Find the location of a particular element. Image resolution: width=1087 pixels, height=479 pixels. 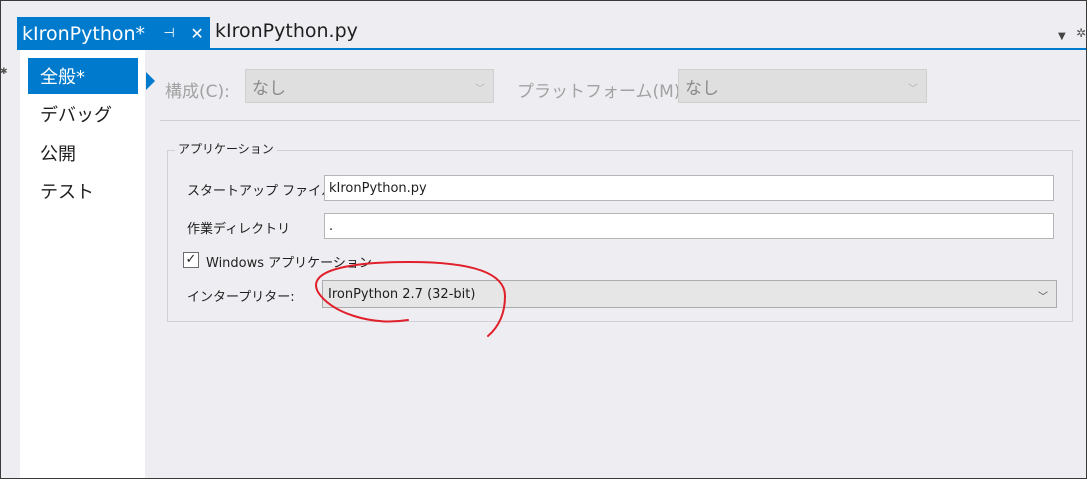

nav-item-test: テスト is located at coordinates (83, 191).